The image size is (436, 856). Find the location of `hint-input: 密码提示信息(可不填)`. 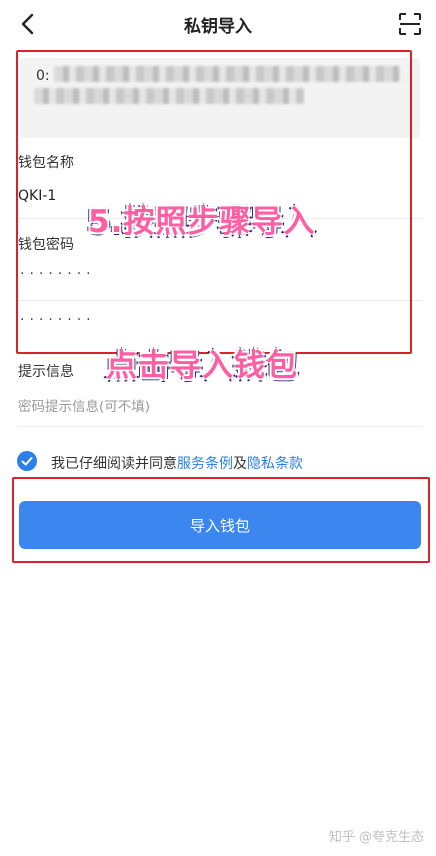

hint-input: 密码提示信息(可不填) is located at coordinates (84, 405).